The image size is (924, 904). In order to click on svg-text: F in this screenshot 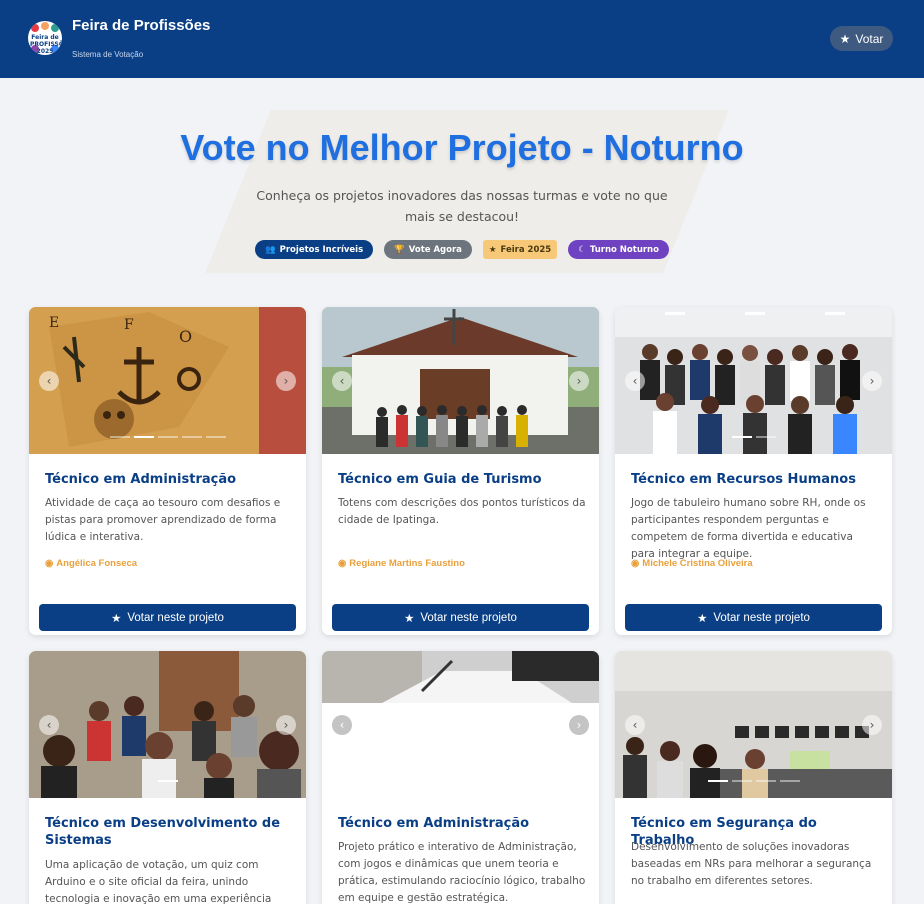, I will do `click(129, 325)`.